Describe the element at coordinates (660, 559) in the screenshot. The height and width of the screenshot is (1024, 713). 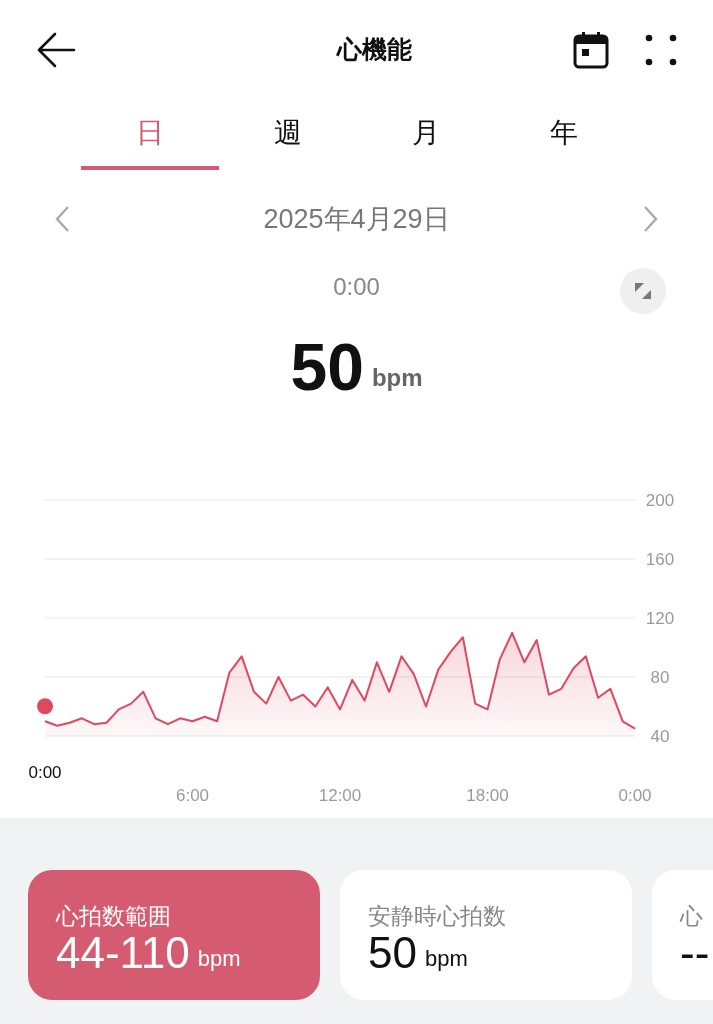
I see `axis-label: 160` at that location.